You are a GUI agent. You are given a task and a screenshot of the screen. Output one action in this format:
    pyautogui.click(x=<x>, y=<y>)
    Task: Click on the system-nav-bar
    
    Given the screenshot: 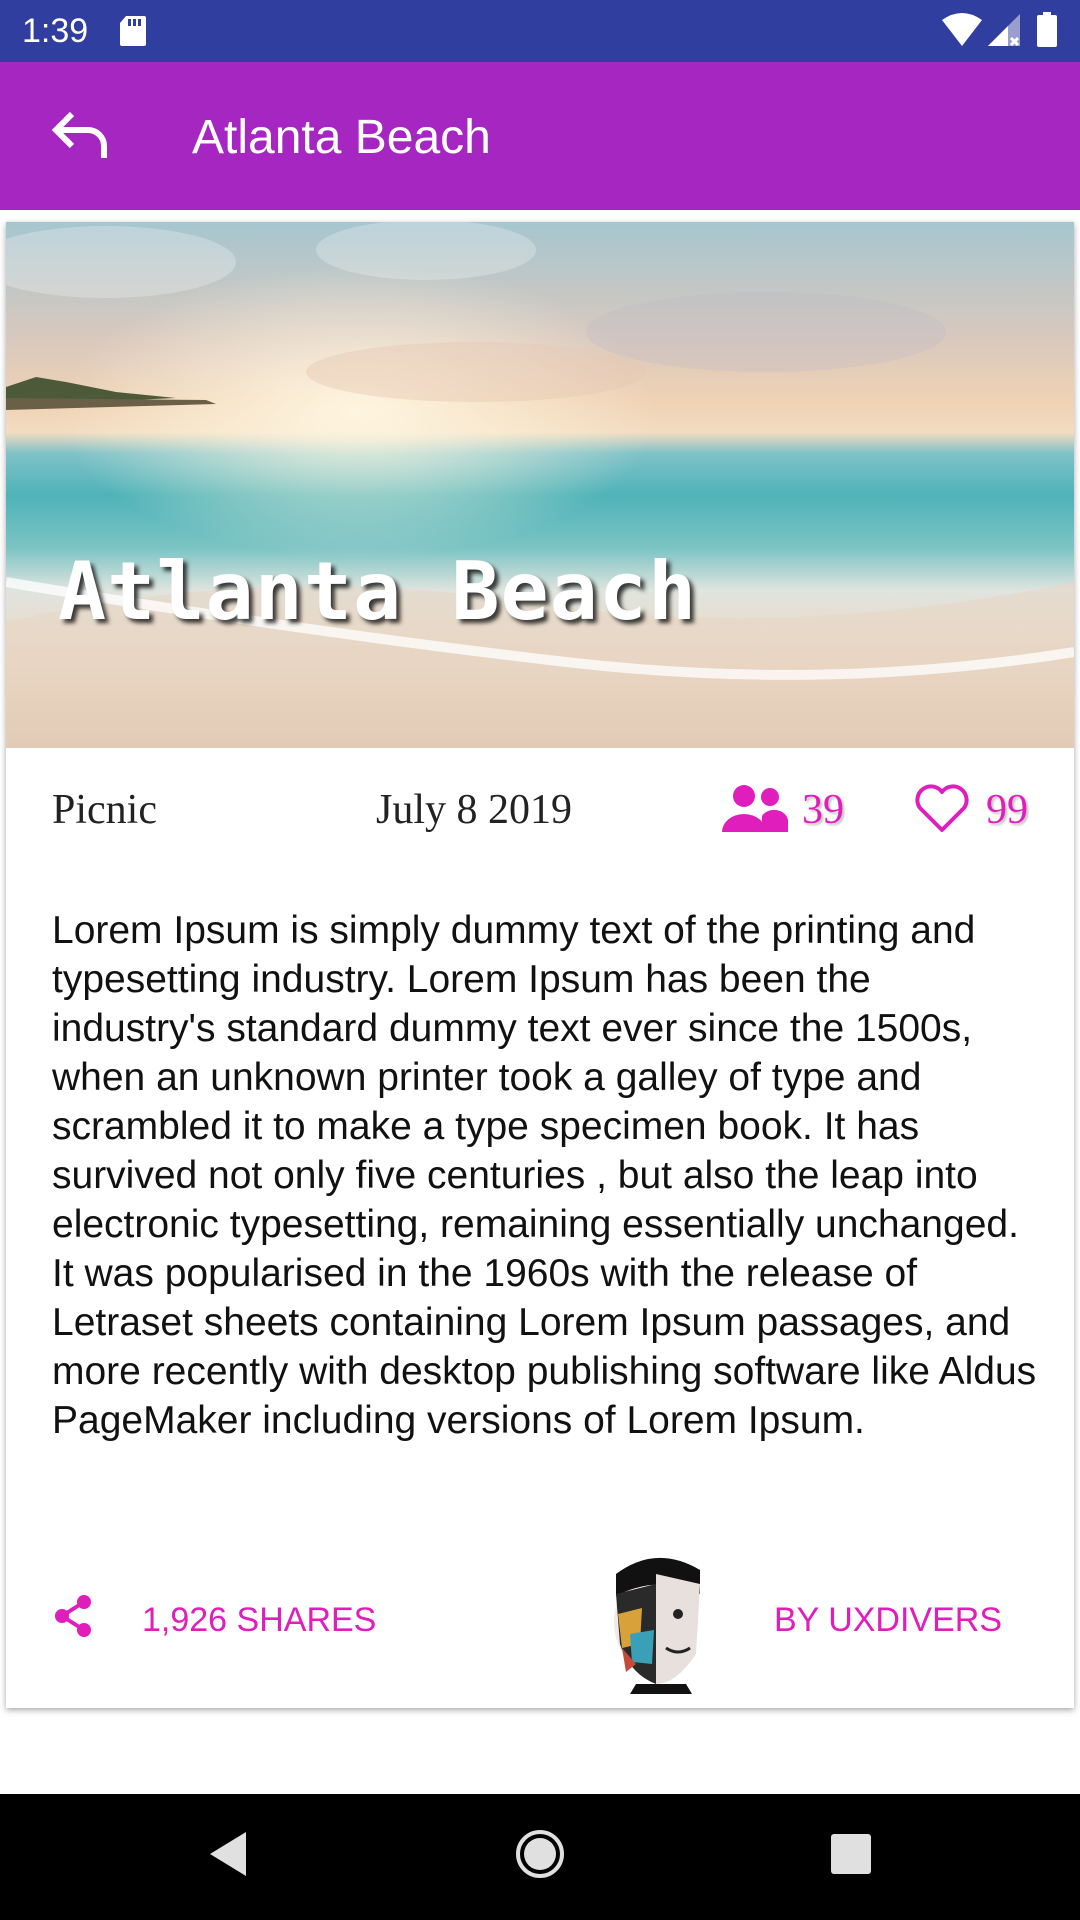 What is the action you would take?
    pyautogui.click(x=540, y=1857)
    